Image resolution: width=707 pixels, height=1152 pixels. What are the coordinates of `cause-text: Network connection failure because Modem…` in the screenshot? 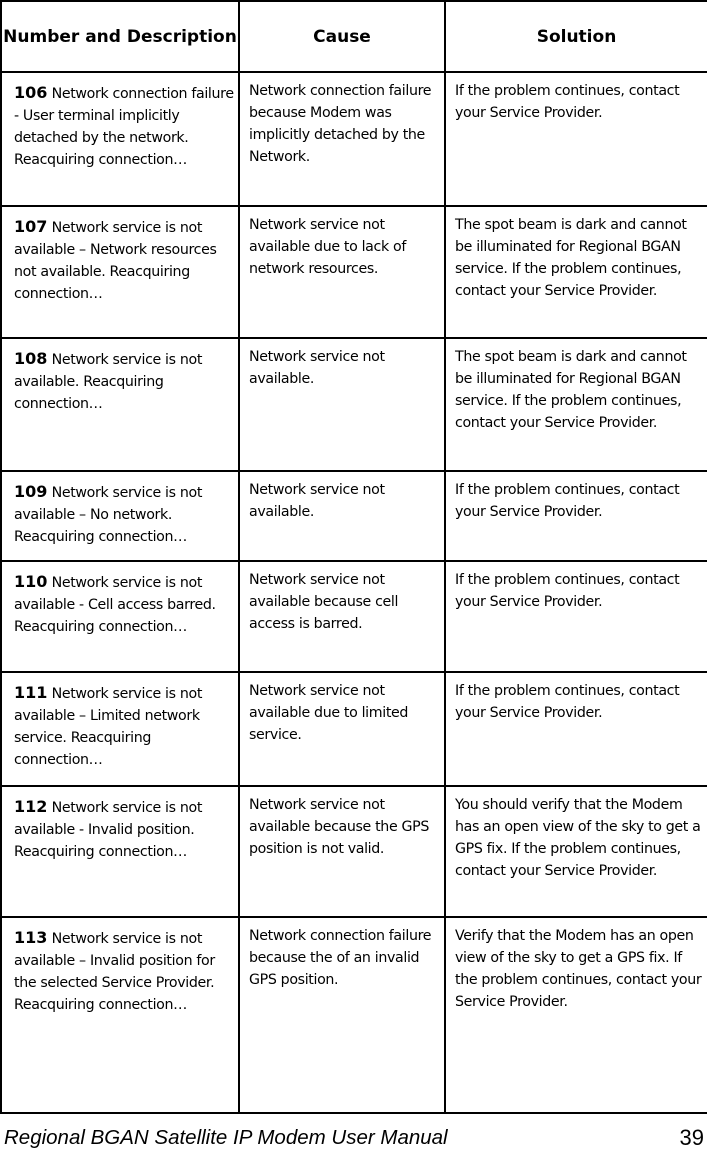 It's located at (340, 124).